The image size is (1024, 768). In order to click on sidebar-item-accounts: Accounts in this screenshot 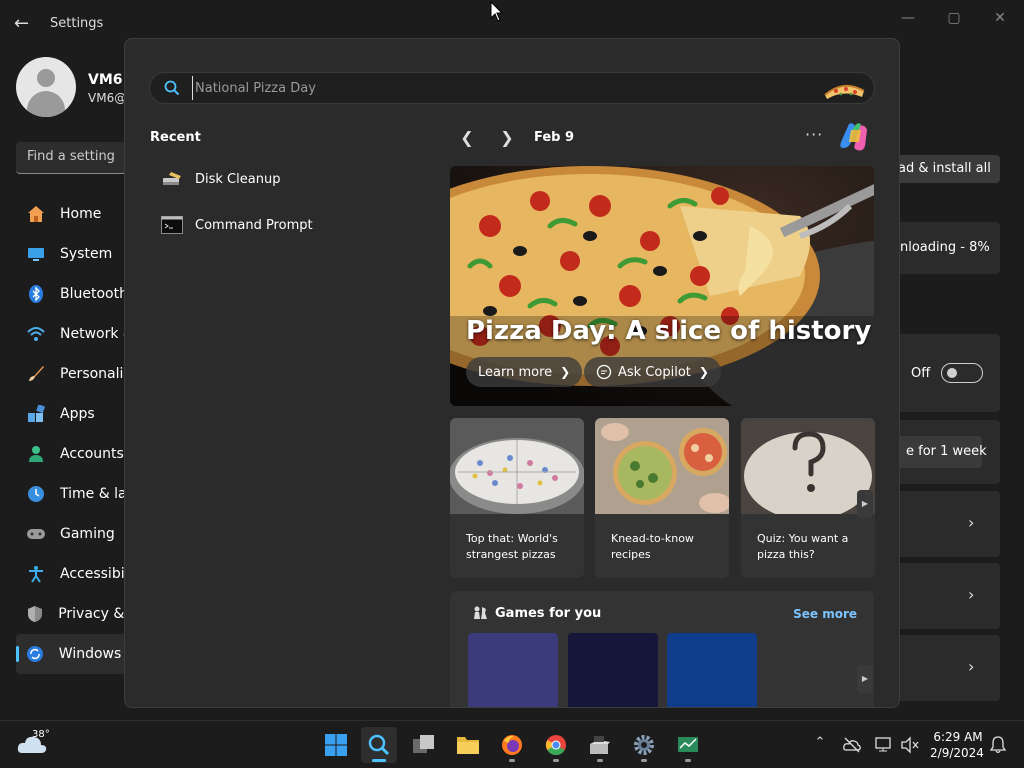, I will do `click(76, 454)`.